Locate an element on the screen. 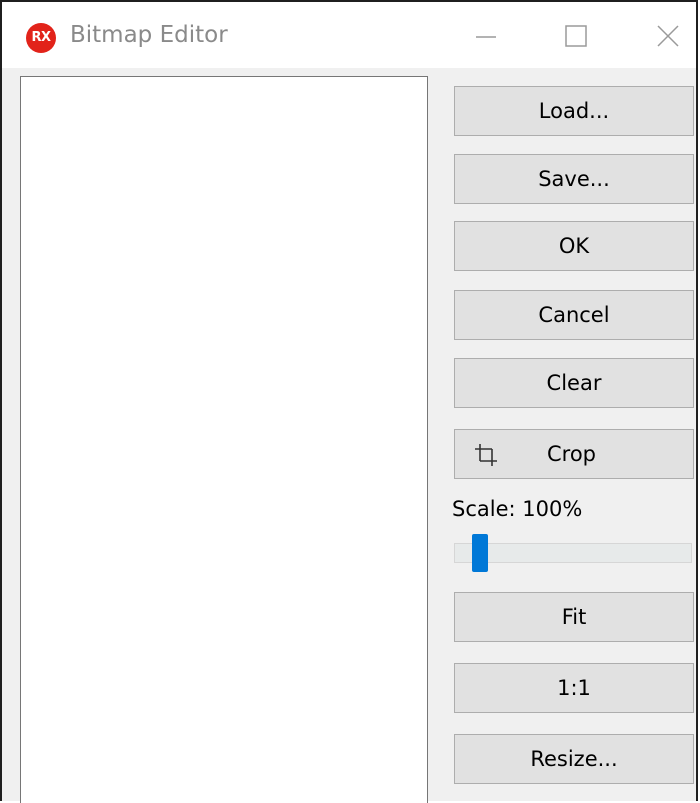  clear-button: Clear is located at coordinates (574, 383).